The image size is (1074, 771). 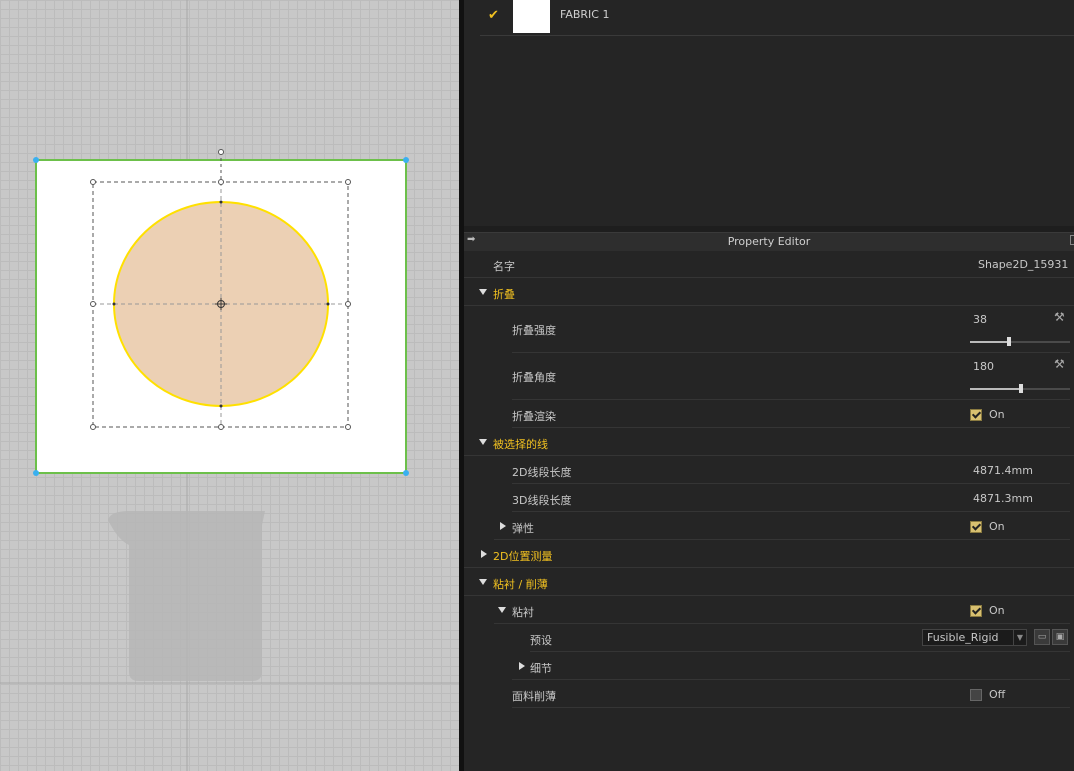 What do you see at coordinates (1003, 470) in the screenshot?
I see `len2d-value: 4871.4mm` at bounding box center [1003, 470].